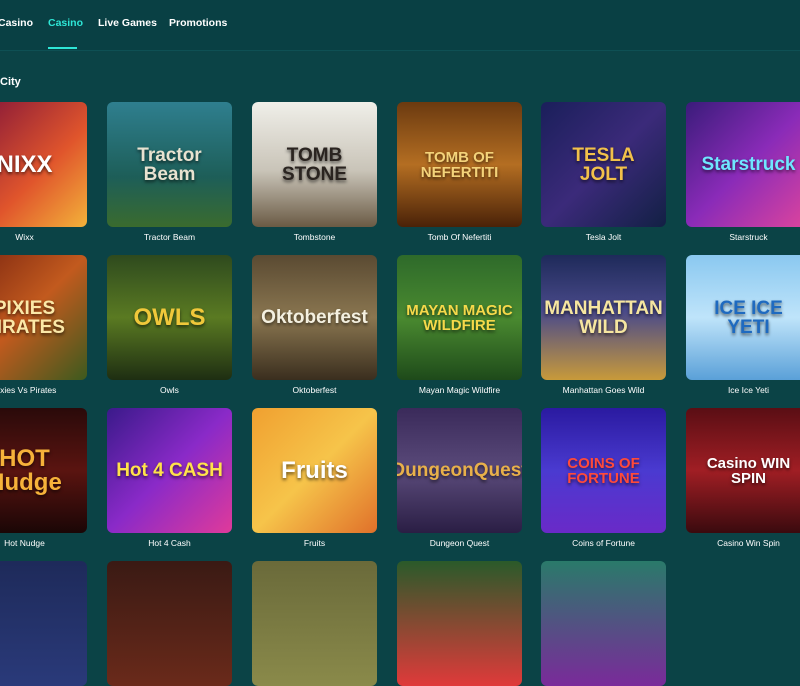 This screenshot has width=800, height=686. I want to click on game-artwork-title: Hot 4 CASH, so click(169, 470).